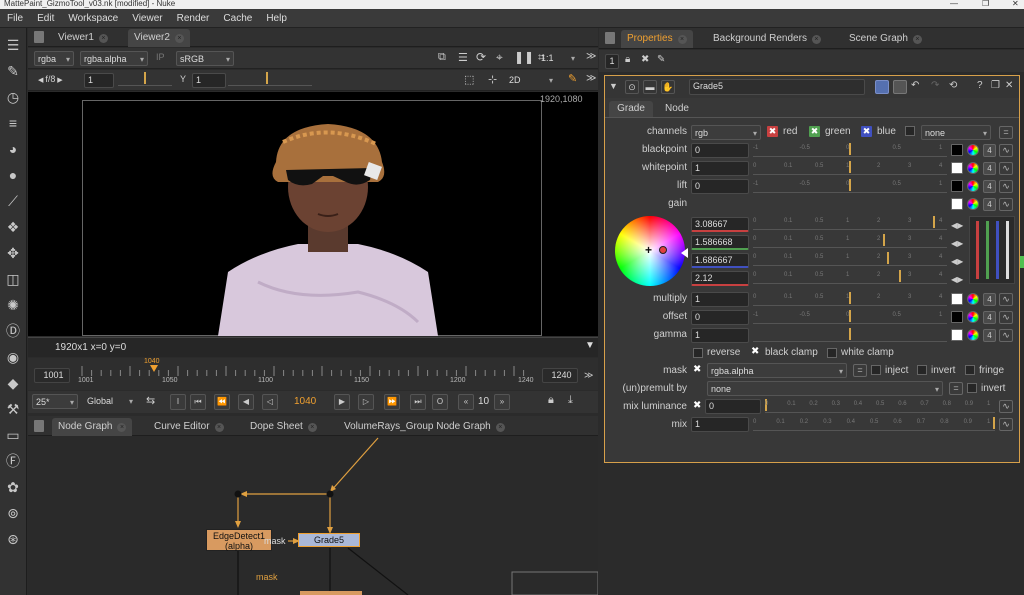  Describe the element at coordinates (531, 80) in the screenshot. I see `view-mode-dropdown: 2D` at that location.